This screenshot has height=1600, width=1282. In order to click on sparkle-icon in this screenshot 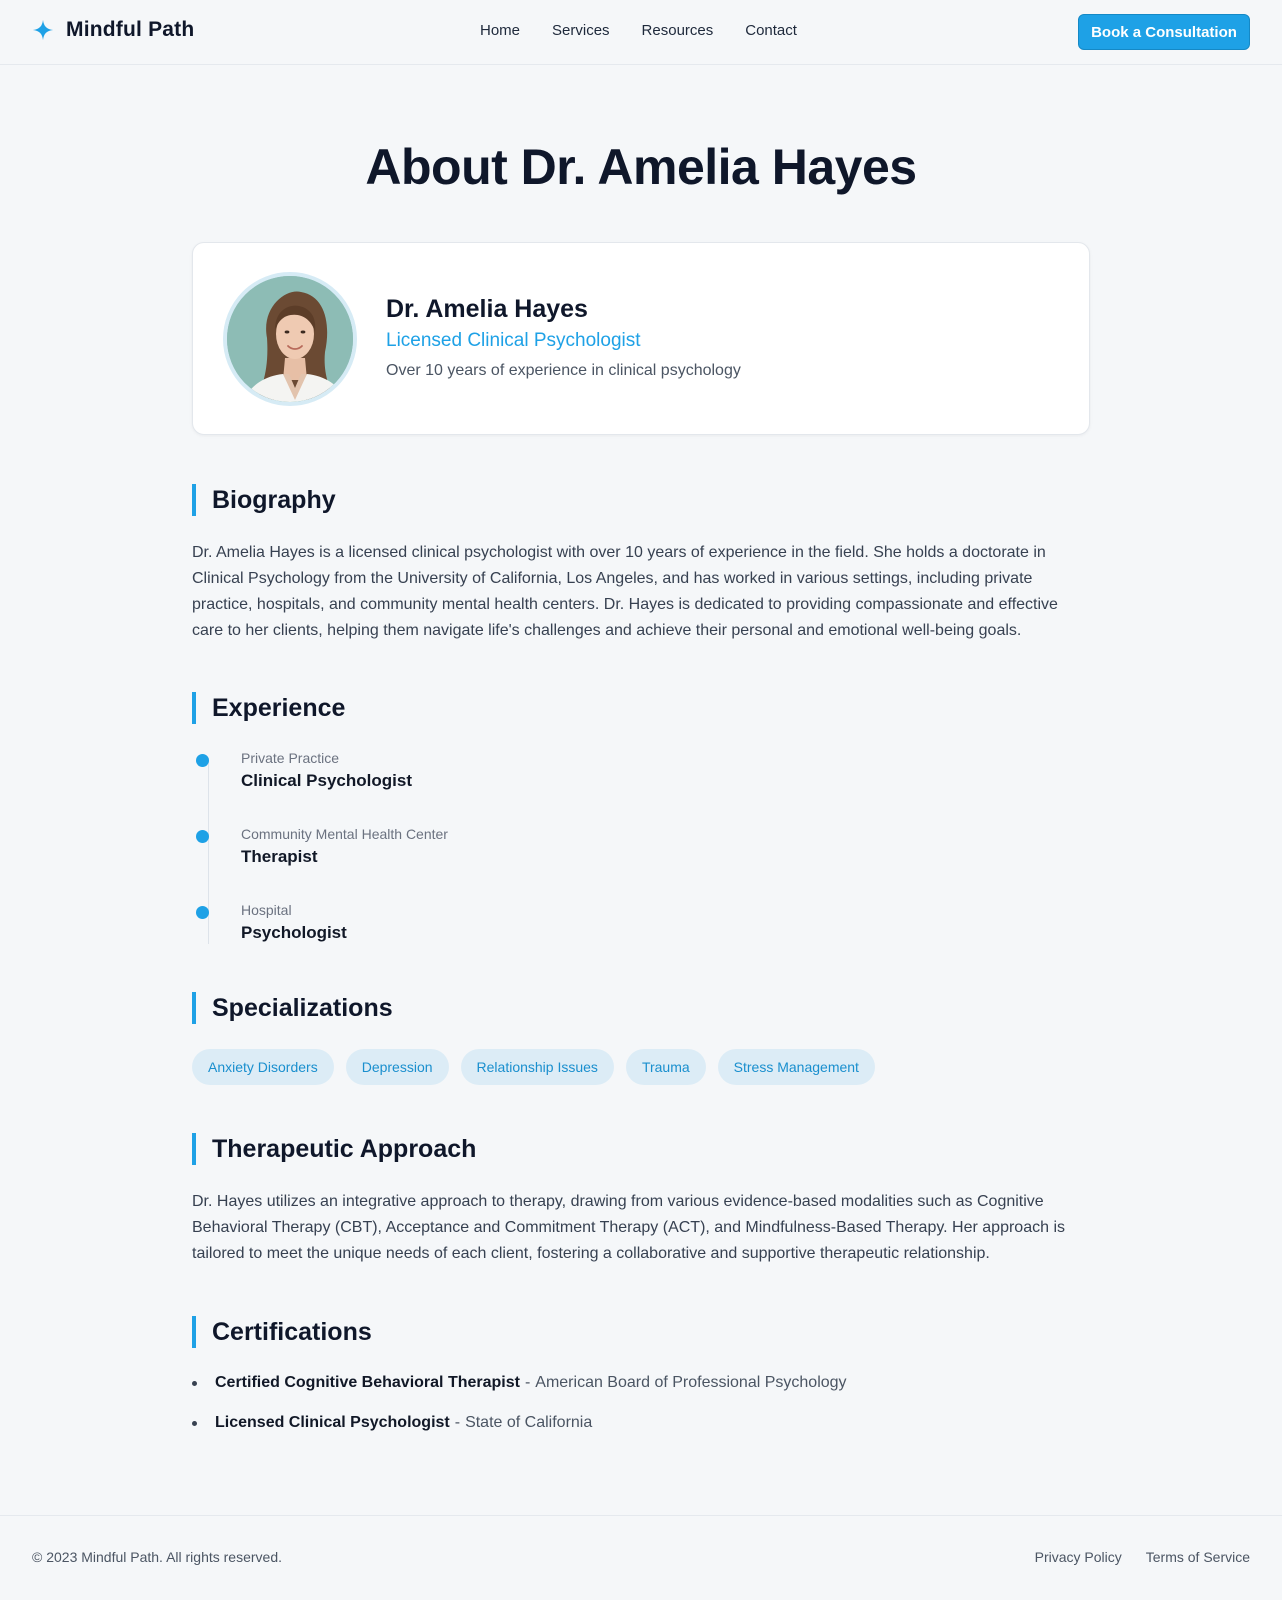, I will do `click(43, 30)`.